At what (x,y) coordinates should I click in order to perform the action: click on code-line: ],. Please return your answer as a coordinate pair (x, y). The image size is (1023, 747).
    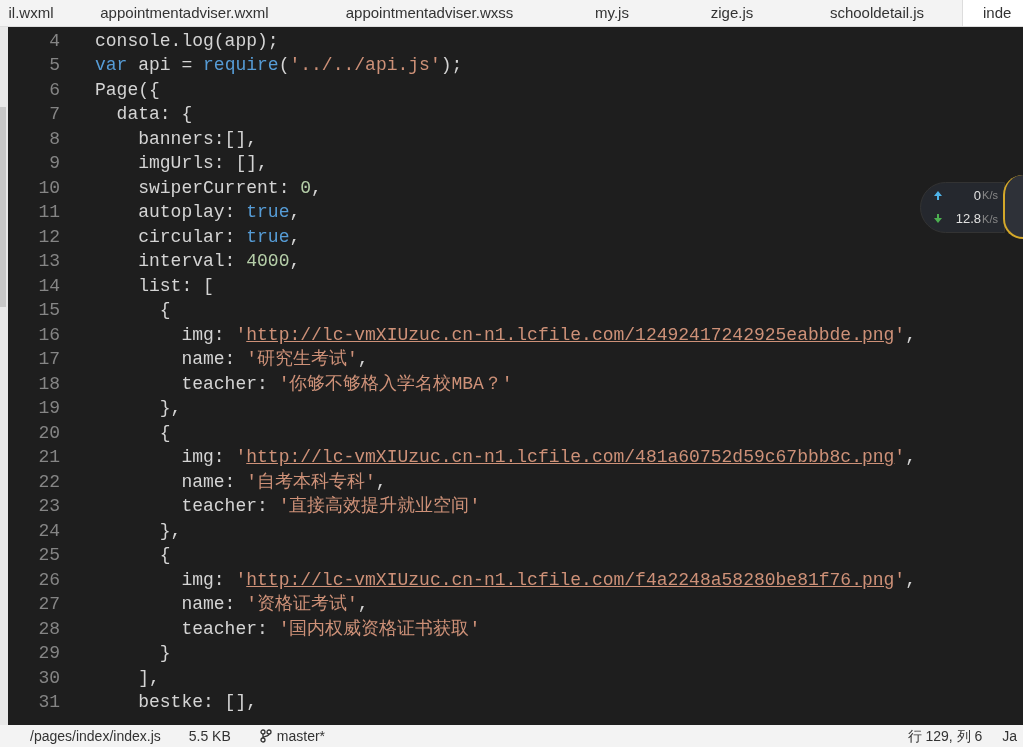
    Looking at the image, I should click on (148, 678).